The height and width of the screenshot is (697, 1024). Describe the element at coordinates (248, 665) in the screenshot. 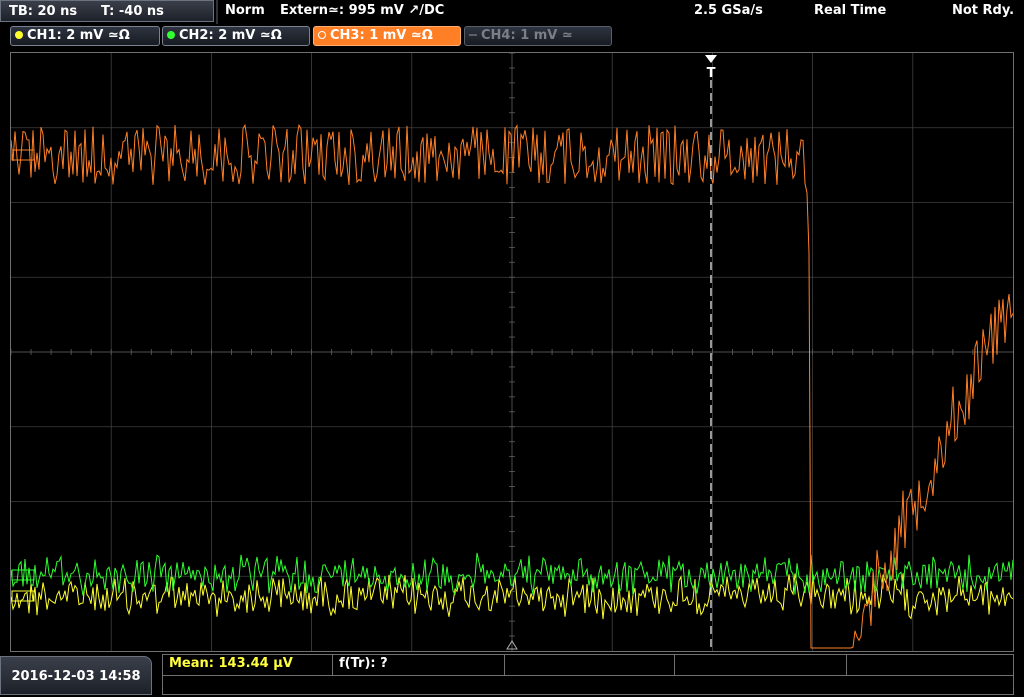

I see `mean-measurement: Mean: 143.44 µV` at that location.